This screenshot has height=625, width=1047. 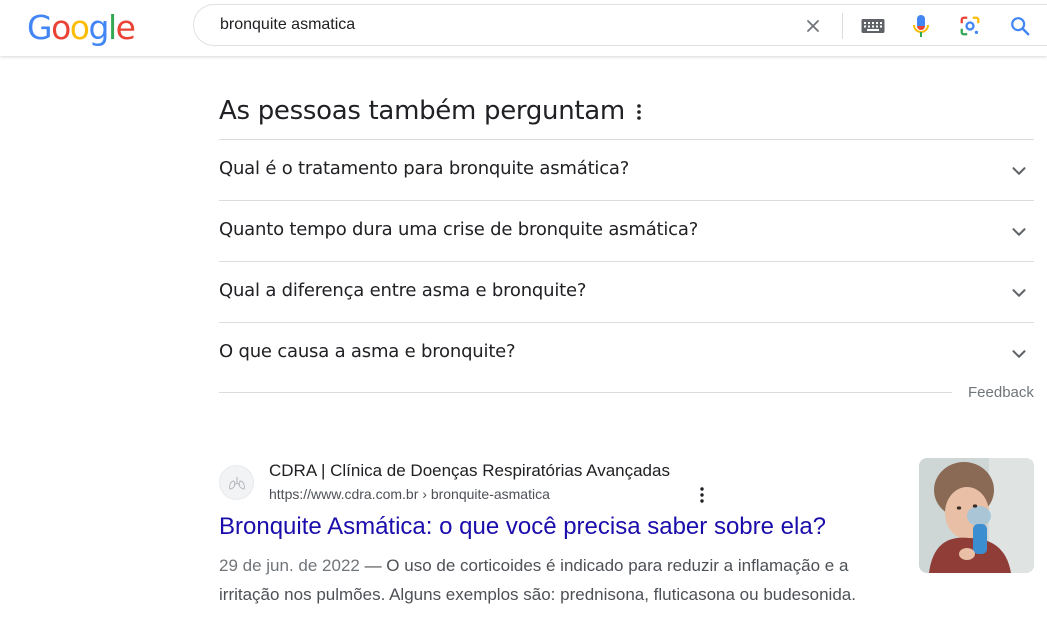 What do you see at coordinates (98, 27) in the screenshot?
I see `logo-letter: g` at bounding box center [98, 27].